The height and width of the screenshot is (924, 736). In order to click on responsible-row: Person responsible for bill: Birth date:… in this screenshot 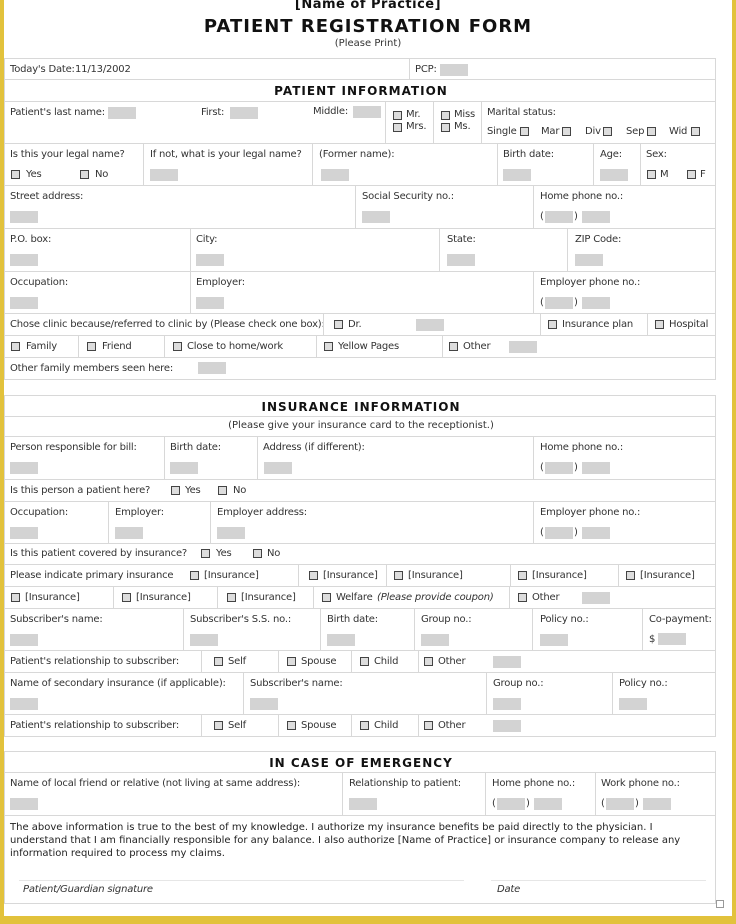, I will do `click(360, 458)`.